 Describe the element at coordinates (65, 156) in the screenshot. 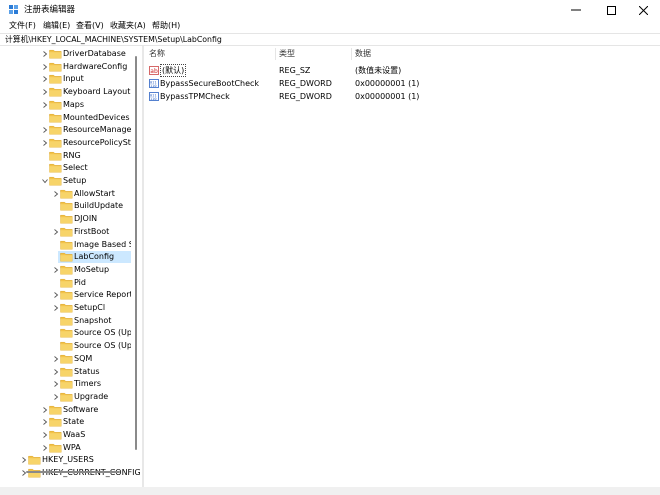

I see `tree-node: RNG` at that location.